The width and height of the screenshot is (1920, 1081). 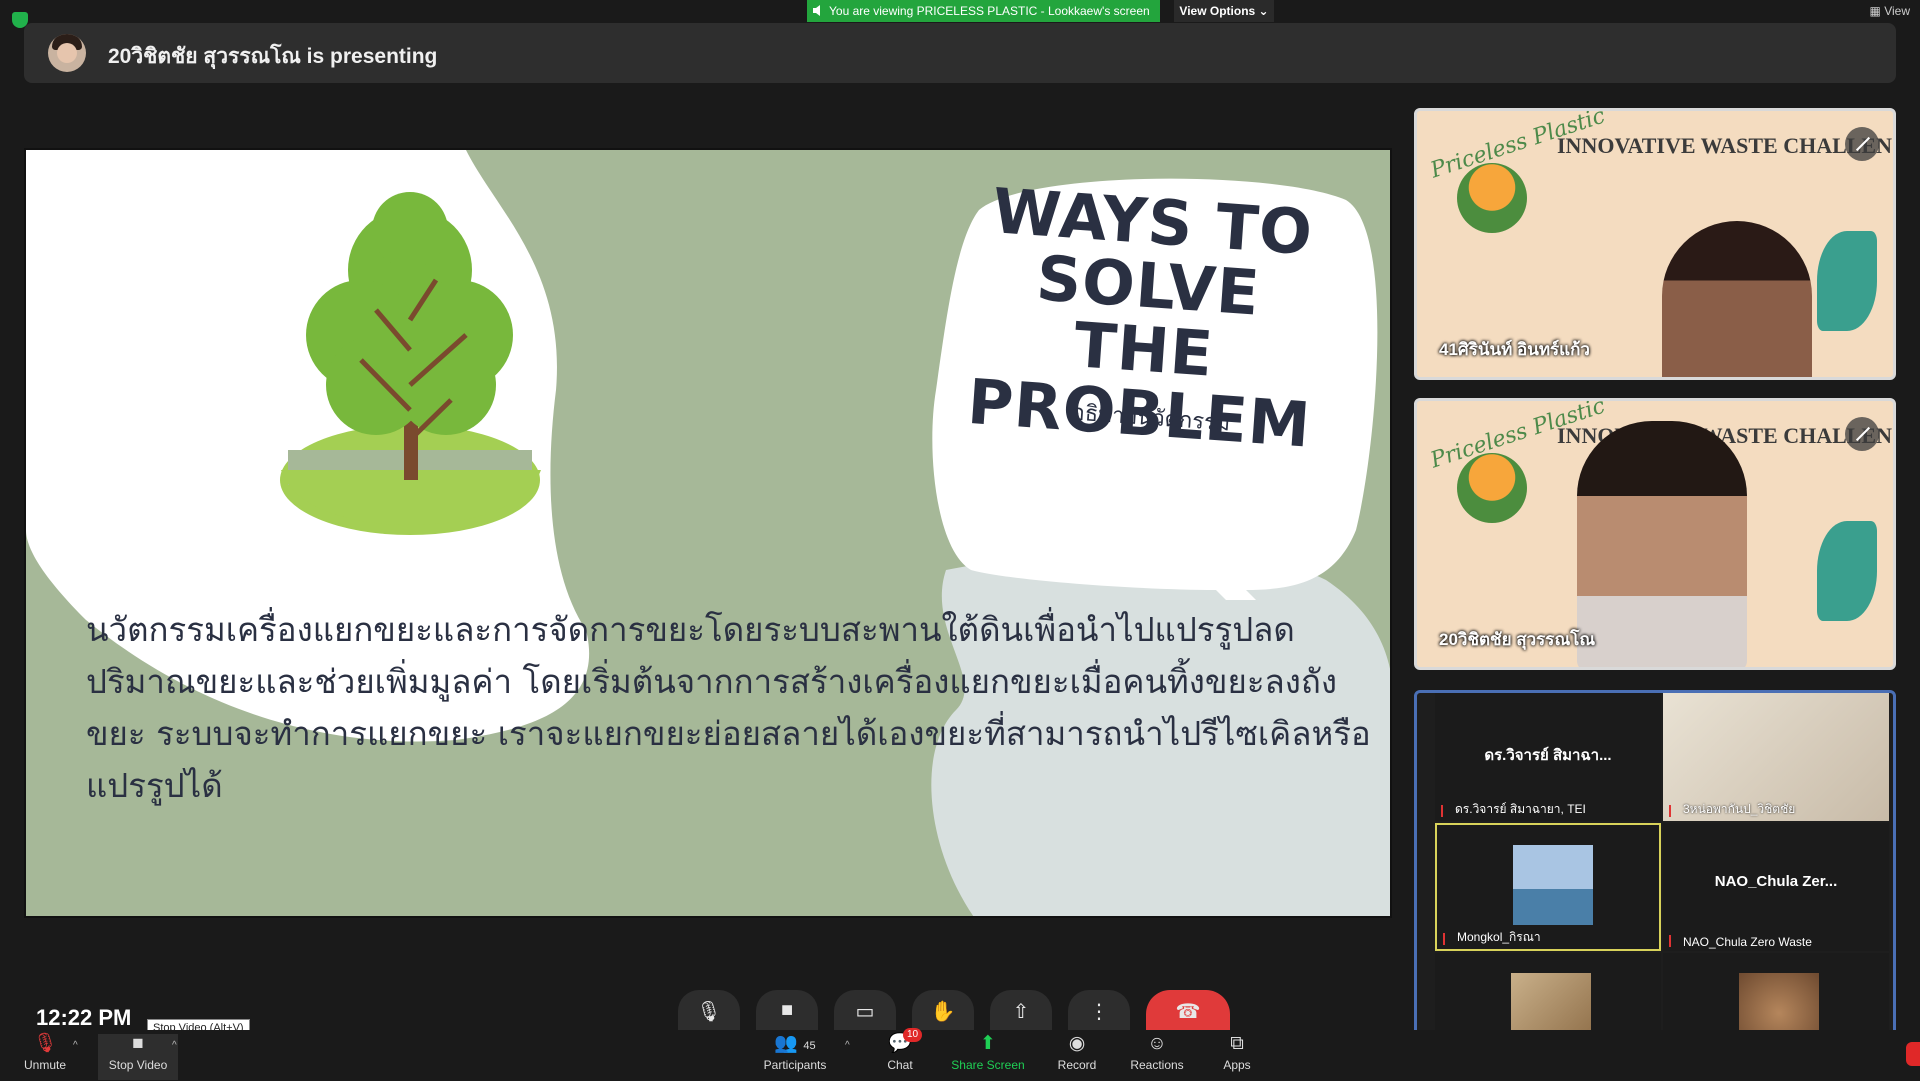 What do you see at coordinates (1747, 942) in the screenshot?
I see `gallery-cell-label: NAO_Chula Zero Waste` at bounding box center [1747, 942].